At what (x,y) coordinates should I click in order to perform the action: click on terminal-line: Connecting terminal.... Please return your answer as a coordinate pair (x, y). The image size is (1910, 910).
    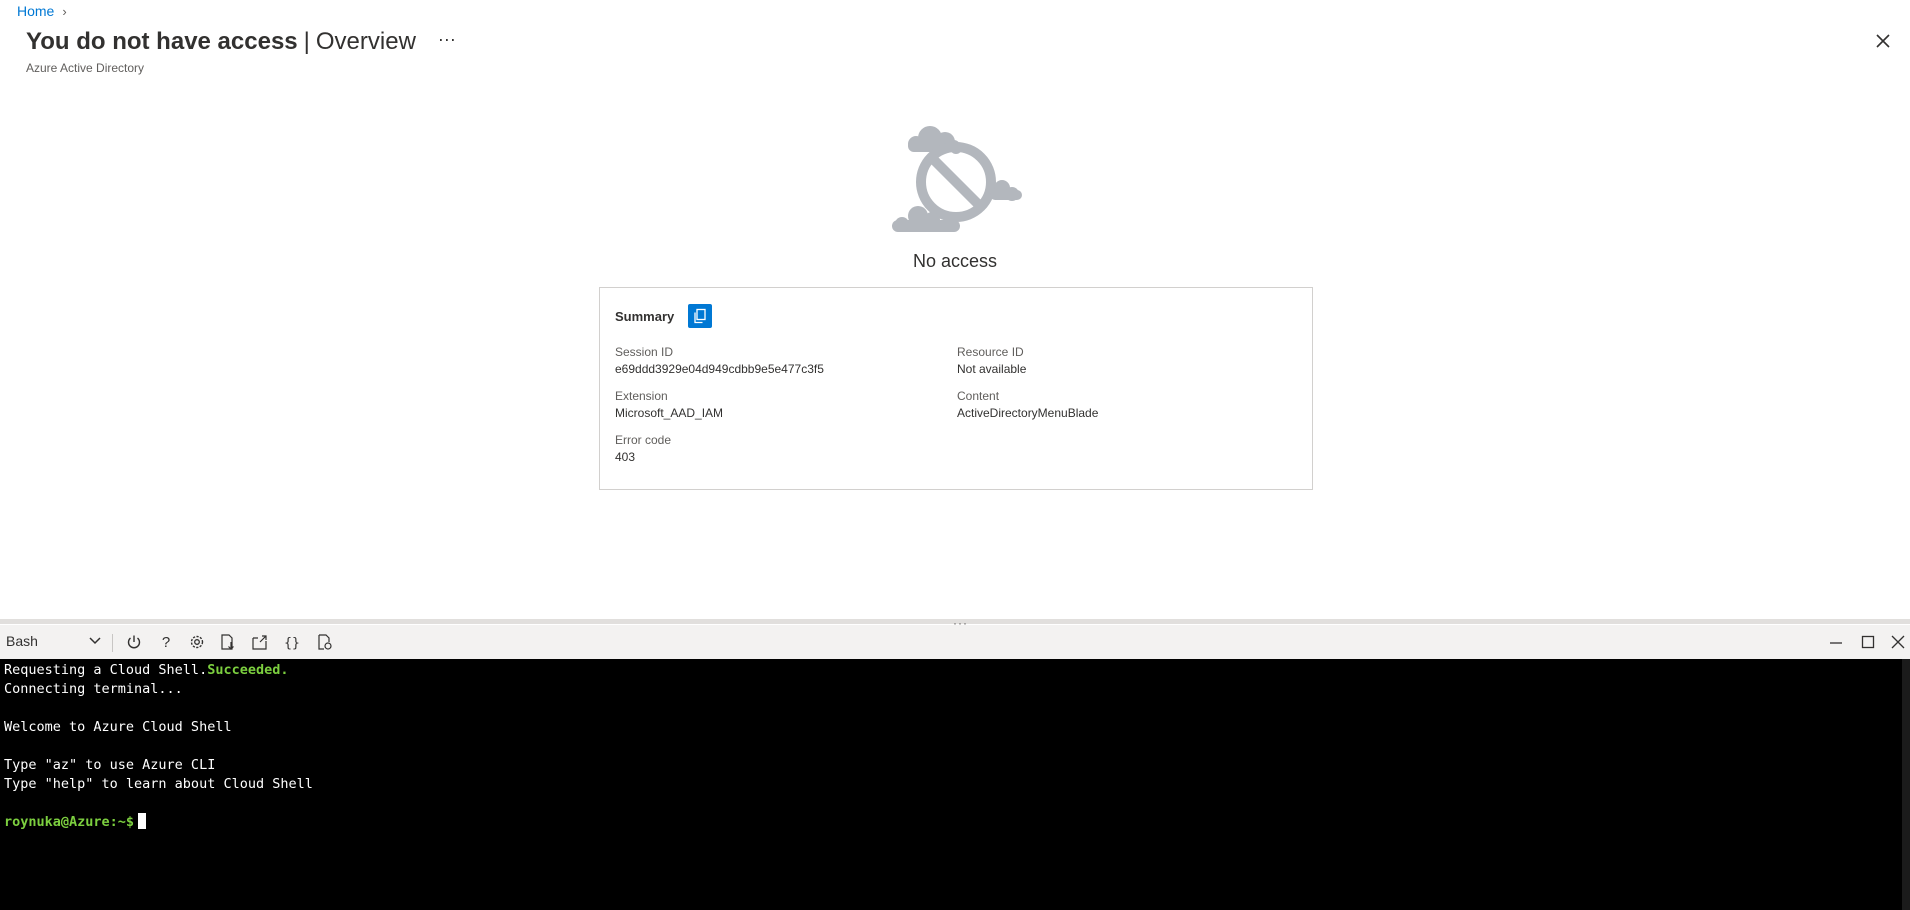
    Looking at the image, I should click on (93, 689).